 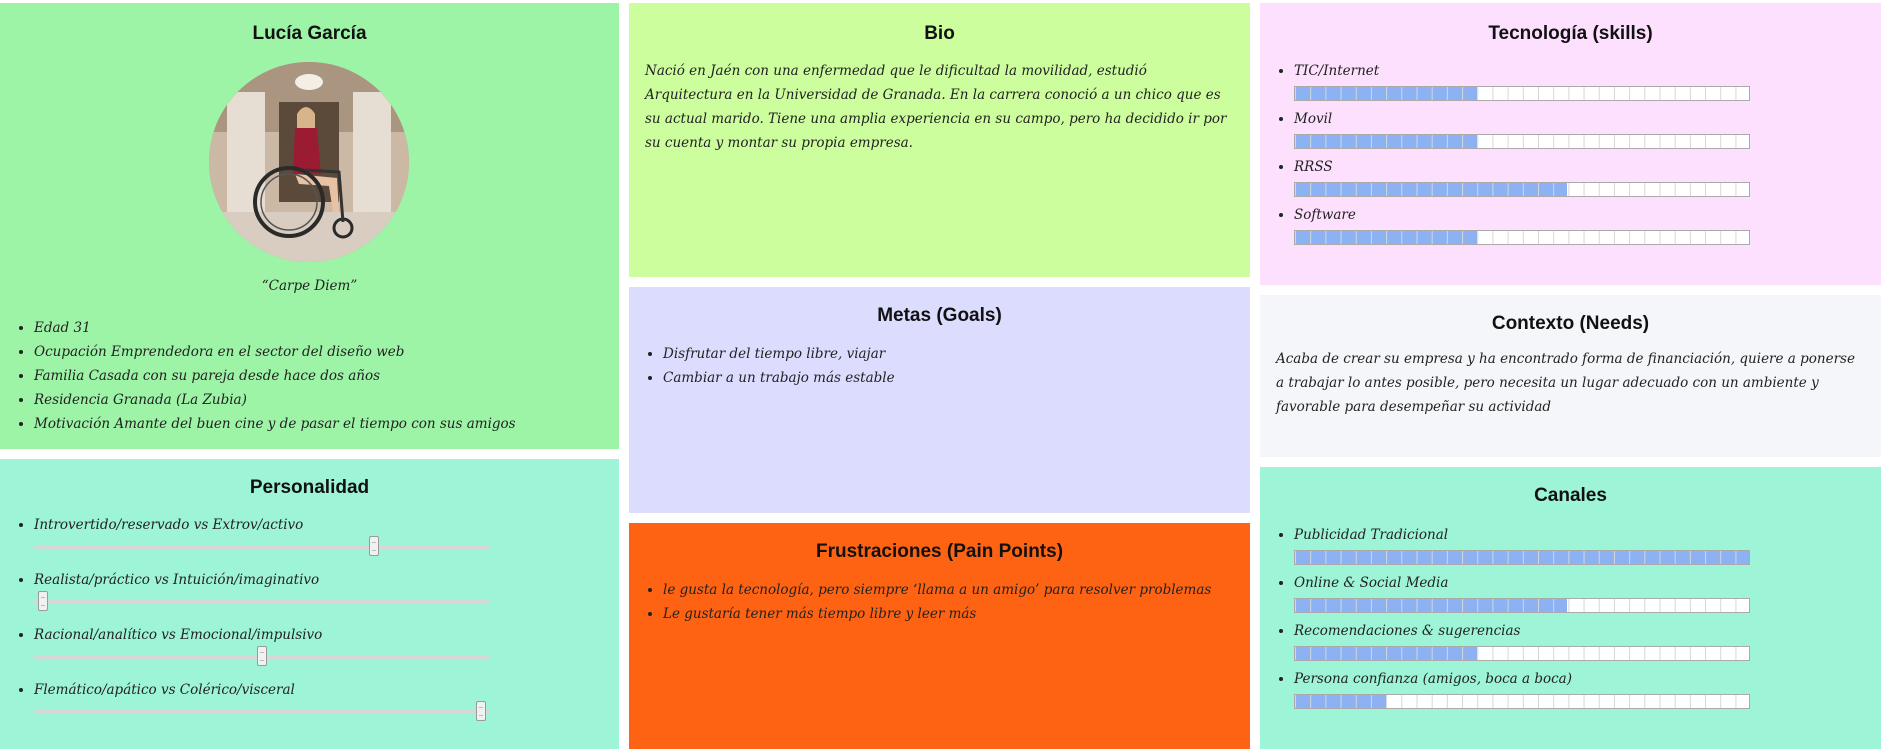 I want to click on skill-label: Movil, so click(x=1313, y=119).